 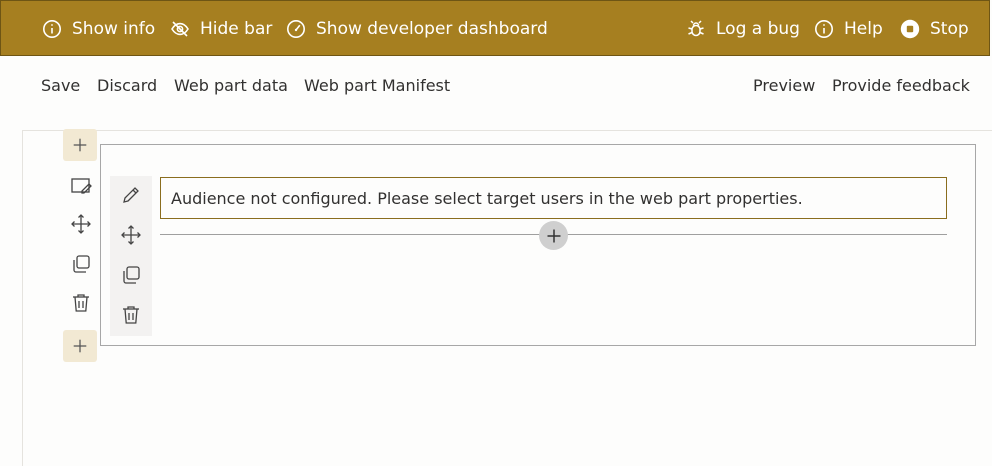 What do you see at coordinates (236, 29) in the screenshot?
I see `hide-bar-label: Hide bar` at bounding box center [236, 29].